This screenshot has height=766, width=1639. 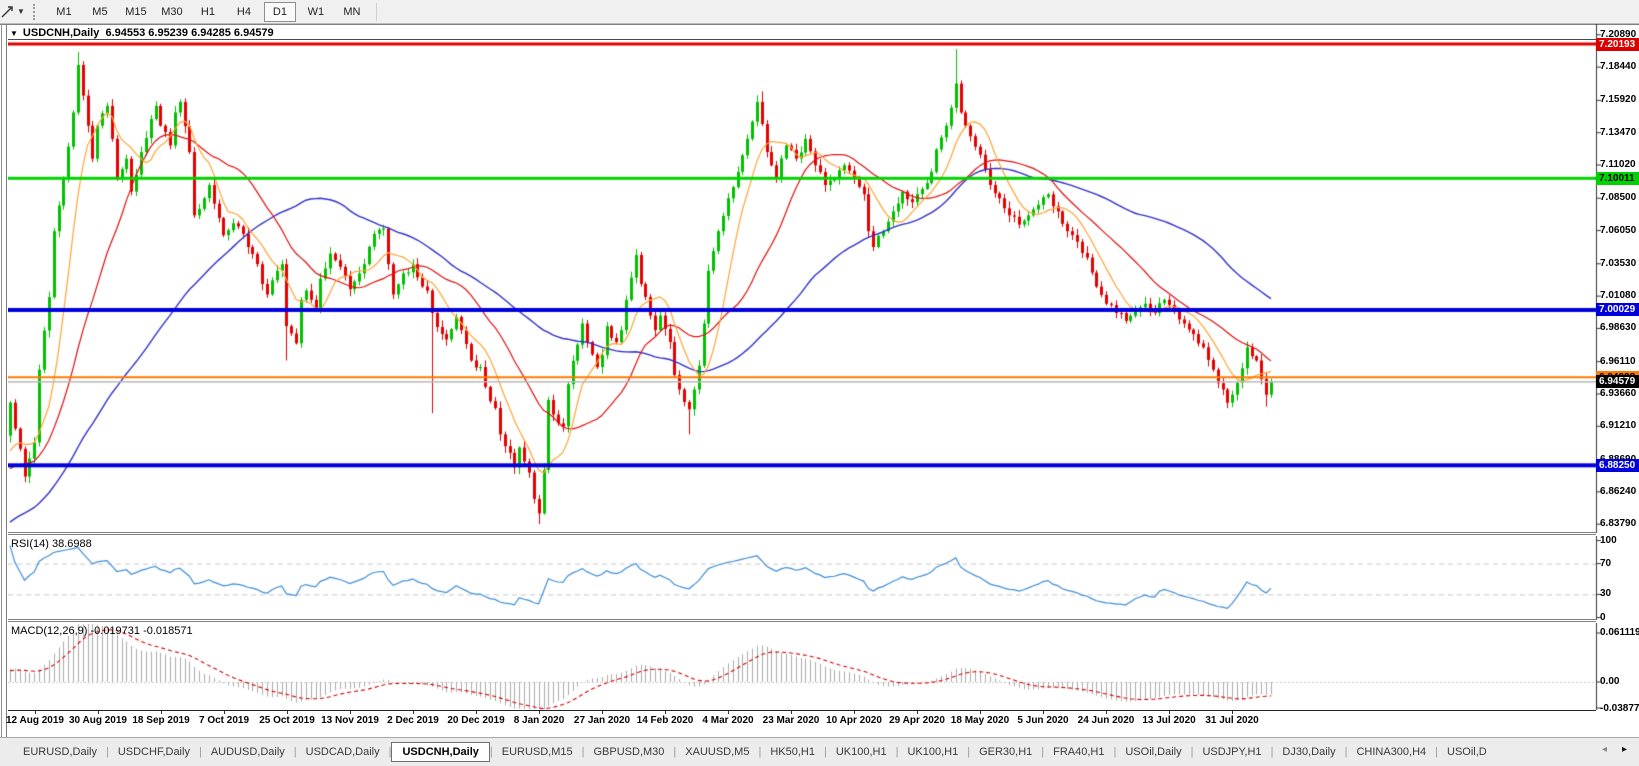 I want to click on tab-usdjpy-h1: USDJPY,H1, so click(x=1231, y=752).